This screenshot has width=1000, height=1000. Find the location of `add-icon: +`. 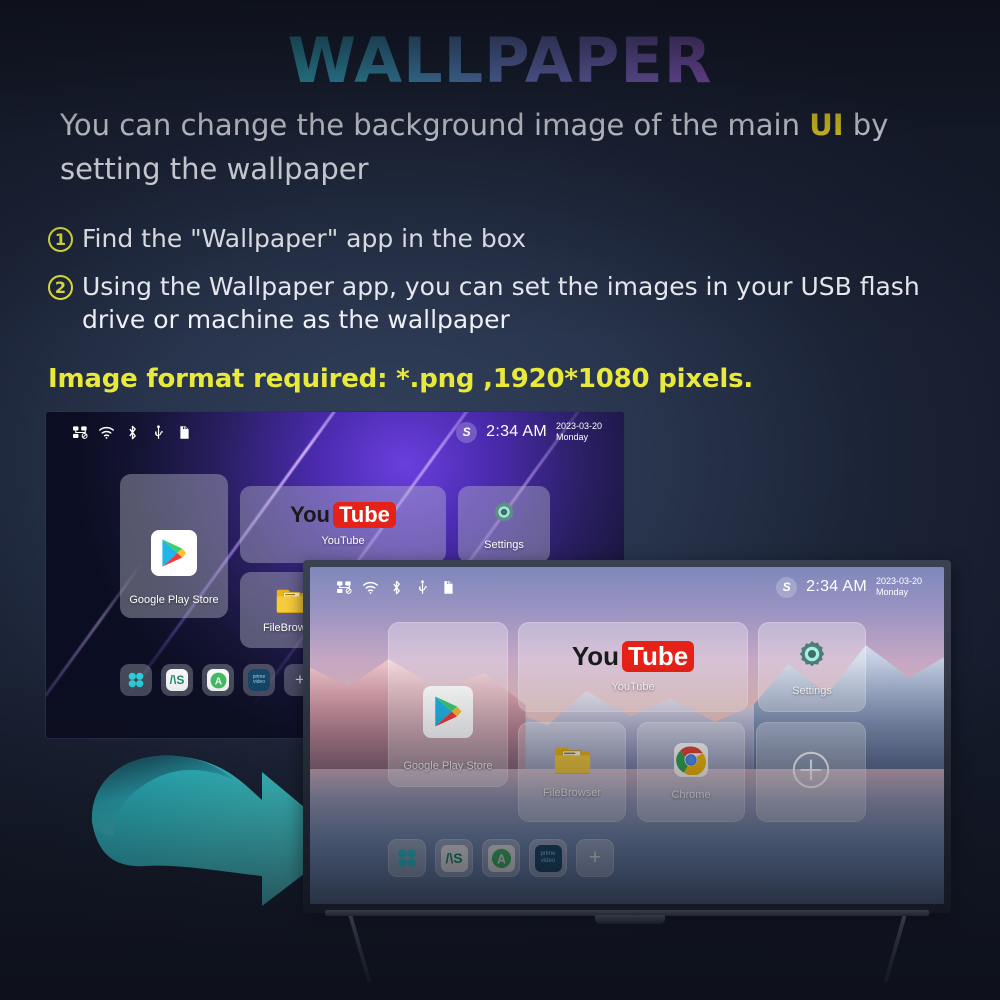

add-icon: + is located at coordinates (595, 857).